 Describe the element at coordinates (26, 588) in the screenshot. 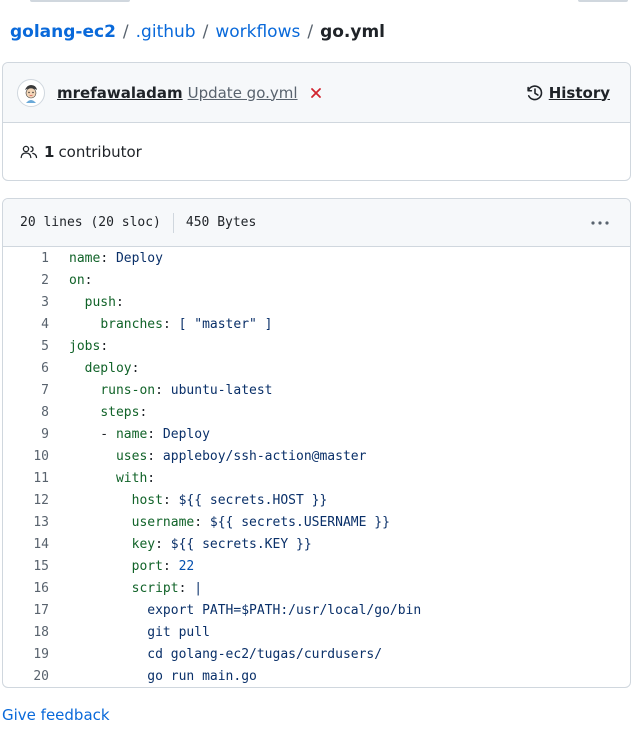

I see `line-number: 16` at that location.